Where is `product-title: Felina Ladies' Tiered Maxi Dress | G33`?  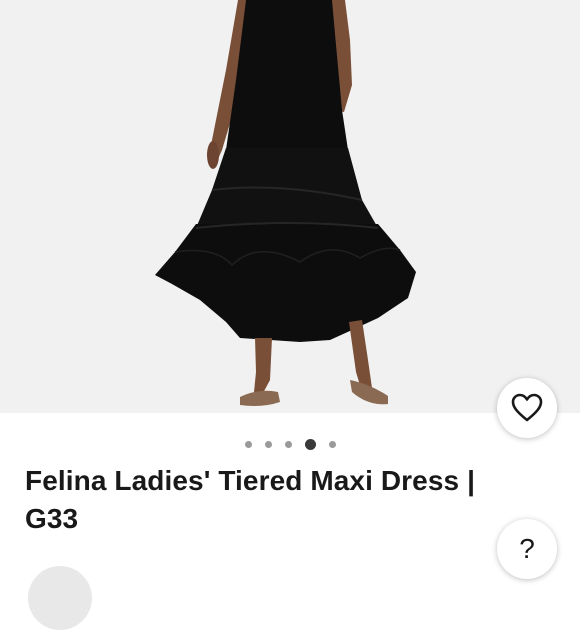
product-title: Felina Ladies' Tiered Maxi Dress | G33 is located at coordinates (250, 499).